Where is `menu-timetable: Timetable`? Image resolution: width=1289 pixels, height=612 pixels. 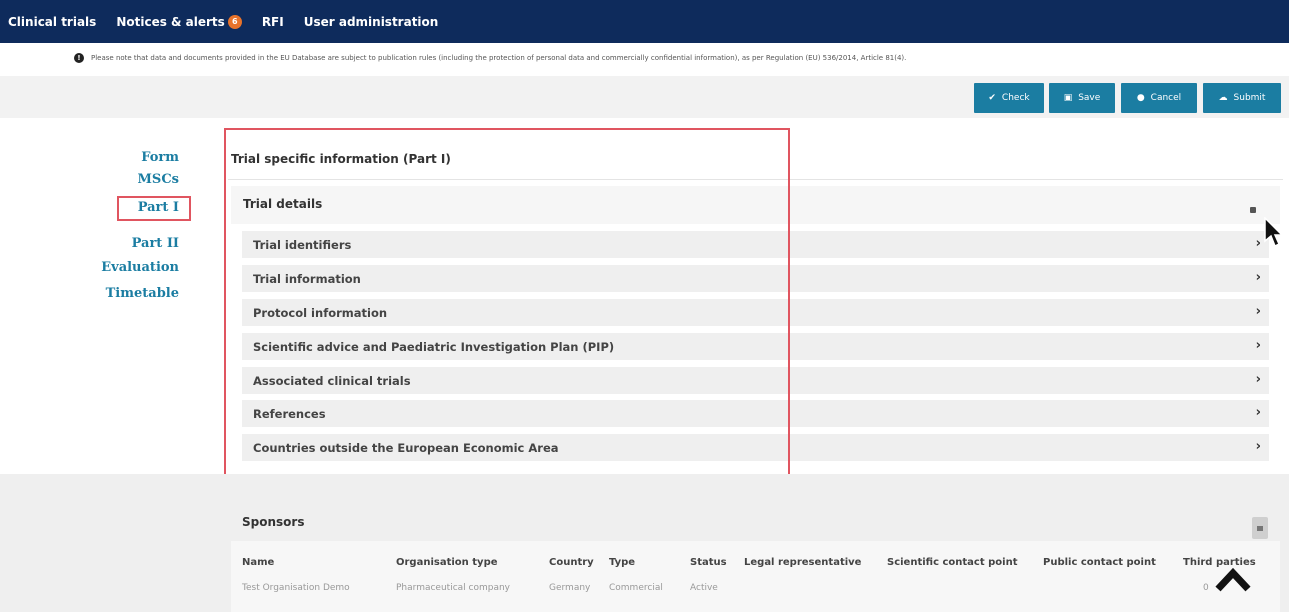
menu-timetable: Timetable is located at coordinates (142, 293).